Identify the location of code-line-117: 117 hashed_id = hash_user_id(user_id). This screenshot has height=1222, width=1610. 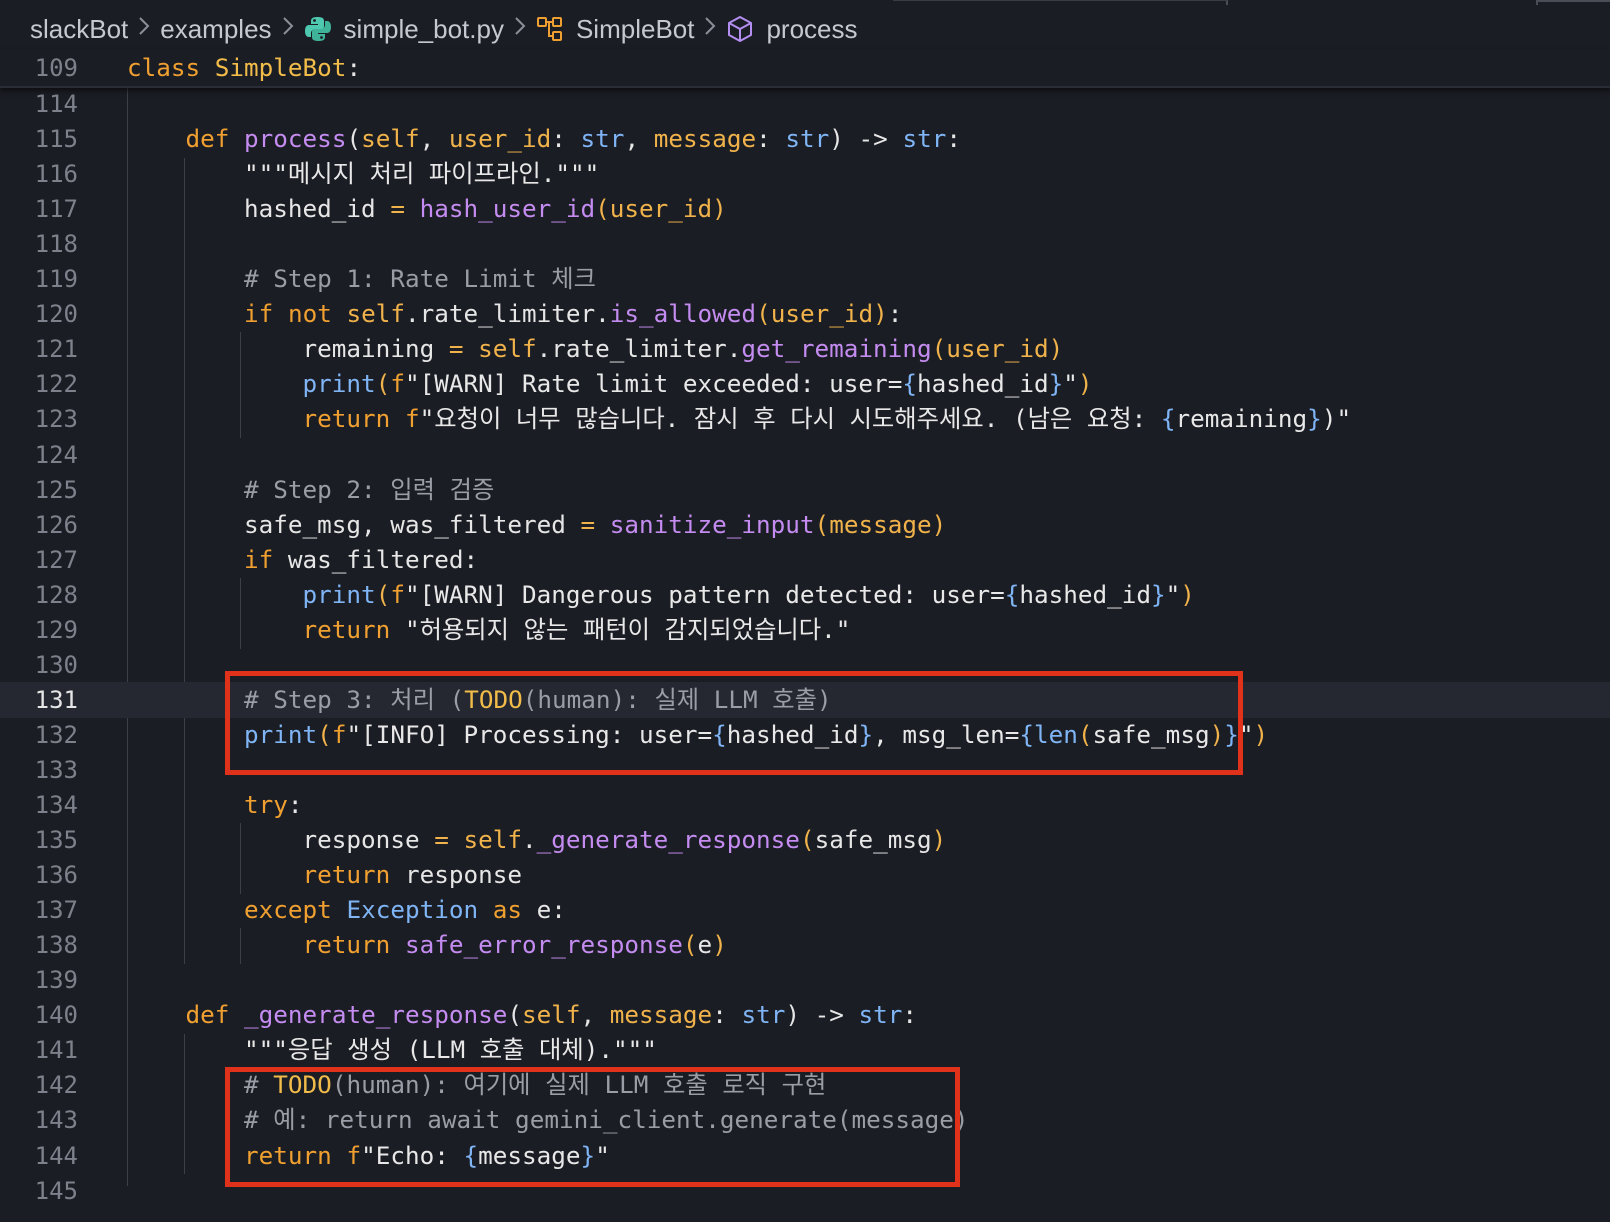
(805, 209).